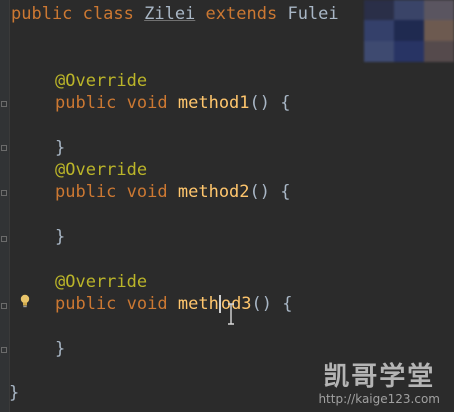 The height and width of the screenshot is (412, 454). What do you see at coordinates (172, 103) in the screenshot?
I see `code-line-method1-signature: public void method1() {` at bounding box center [172, 103].